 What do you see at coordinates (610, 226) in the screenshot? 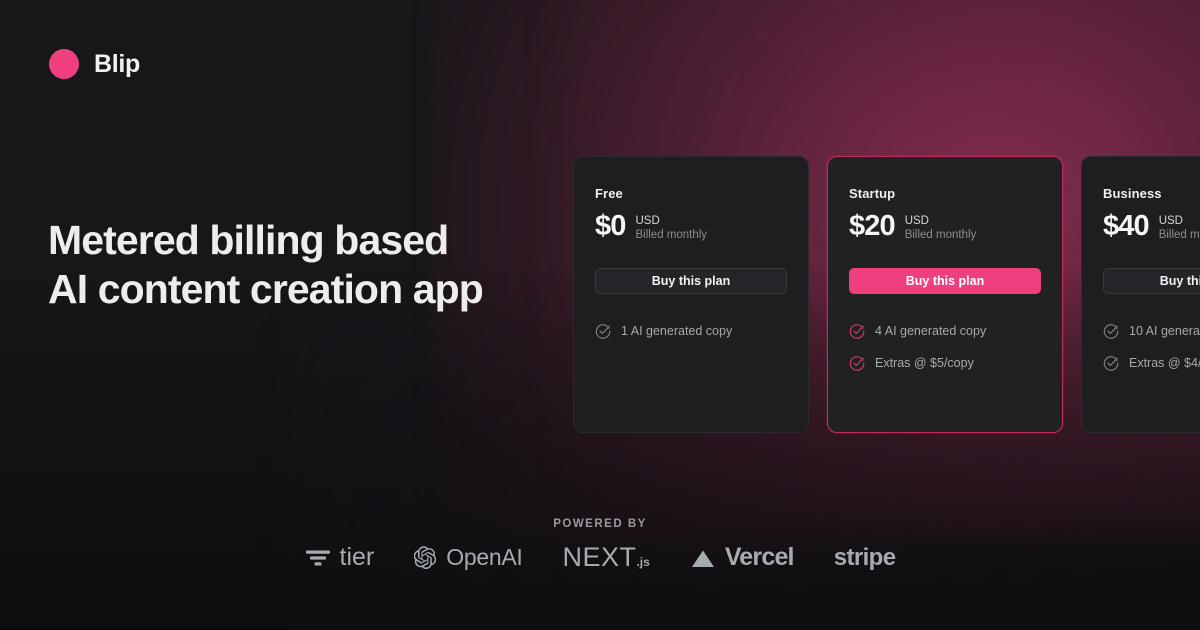
I see `plan-price: $0` at bounding box center [610, 226].